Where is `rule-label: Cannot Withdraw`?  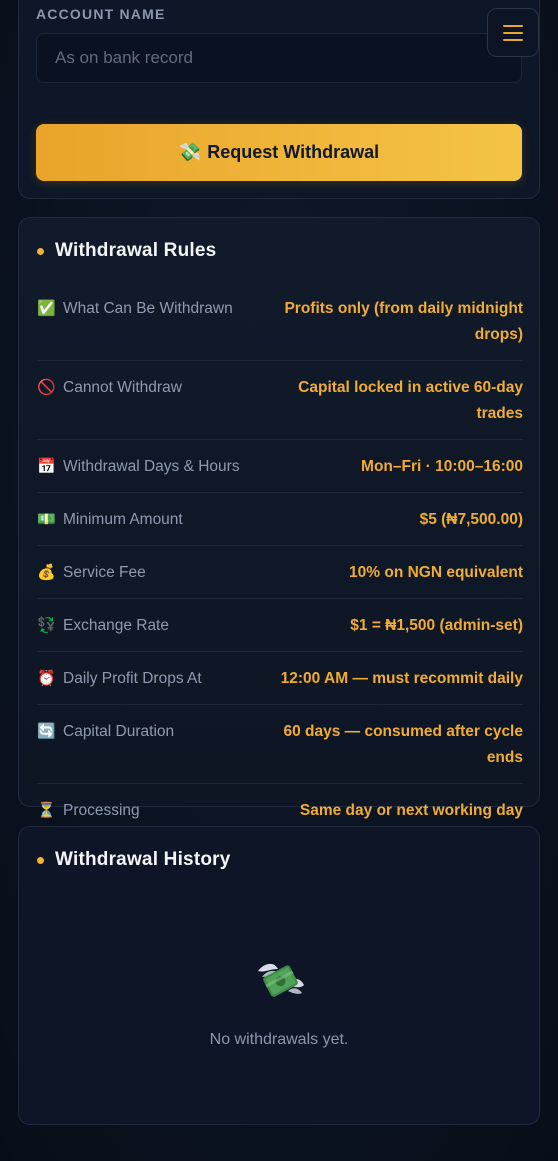 rule-label: Cannot Withdraw is located at coordinates (122, 387).